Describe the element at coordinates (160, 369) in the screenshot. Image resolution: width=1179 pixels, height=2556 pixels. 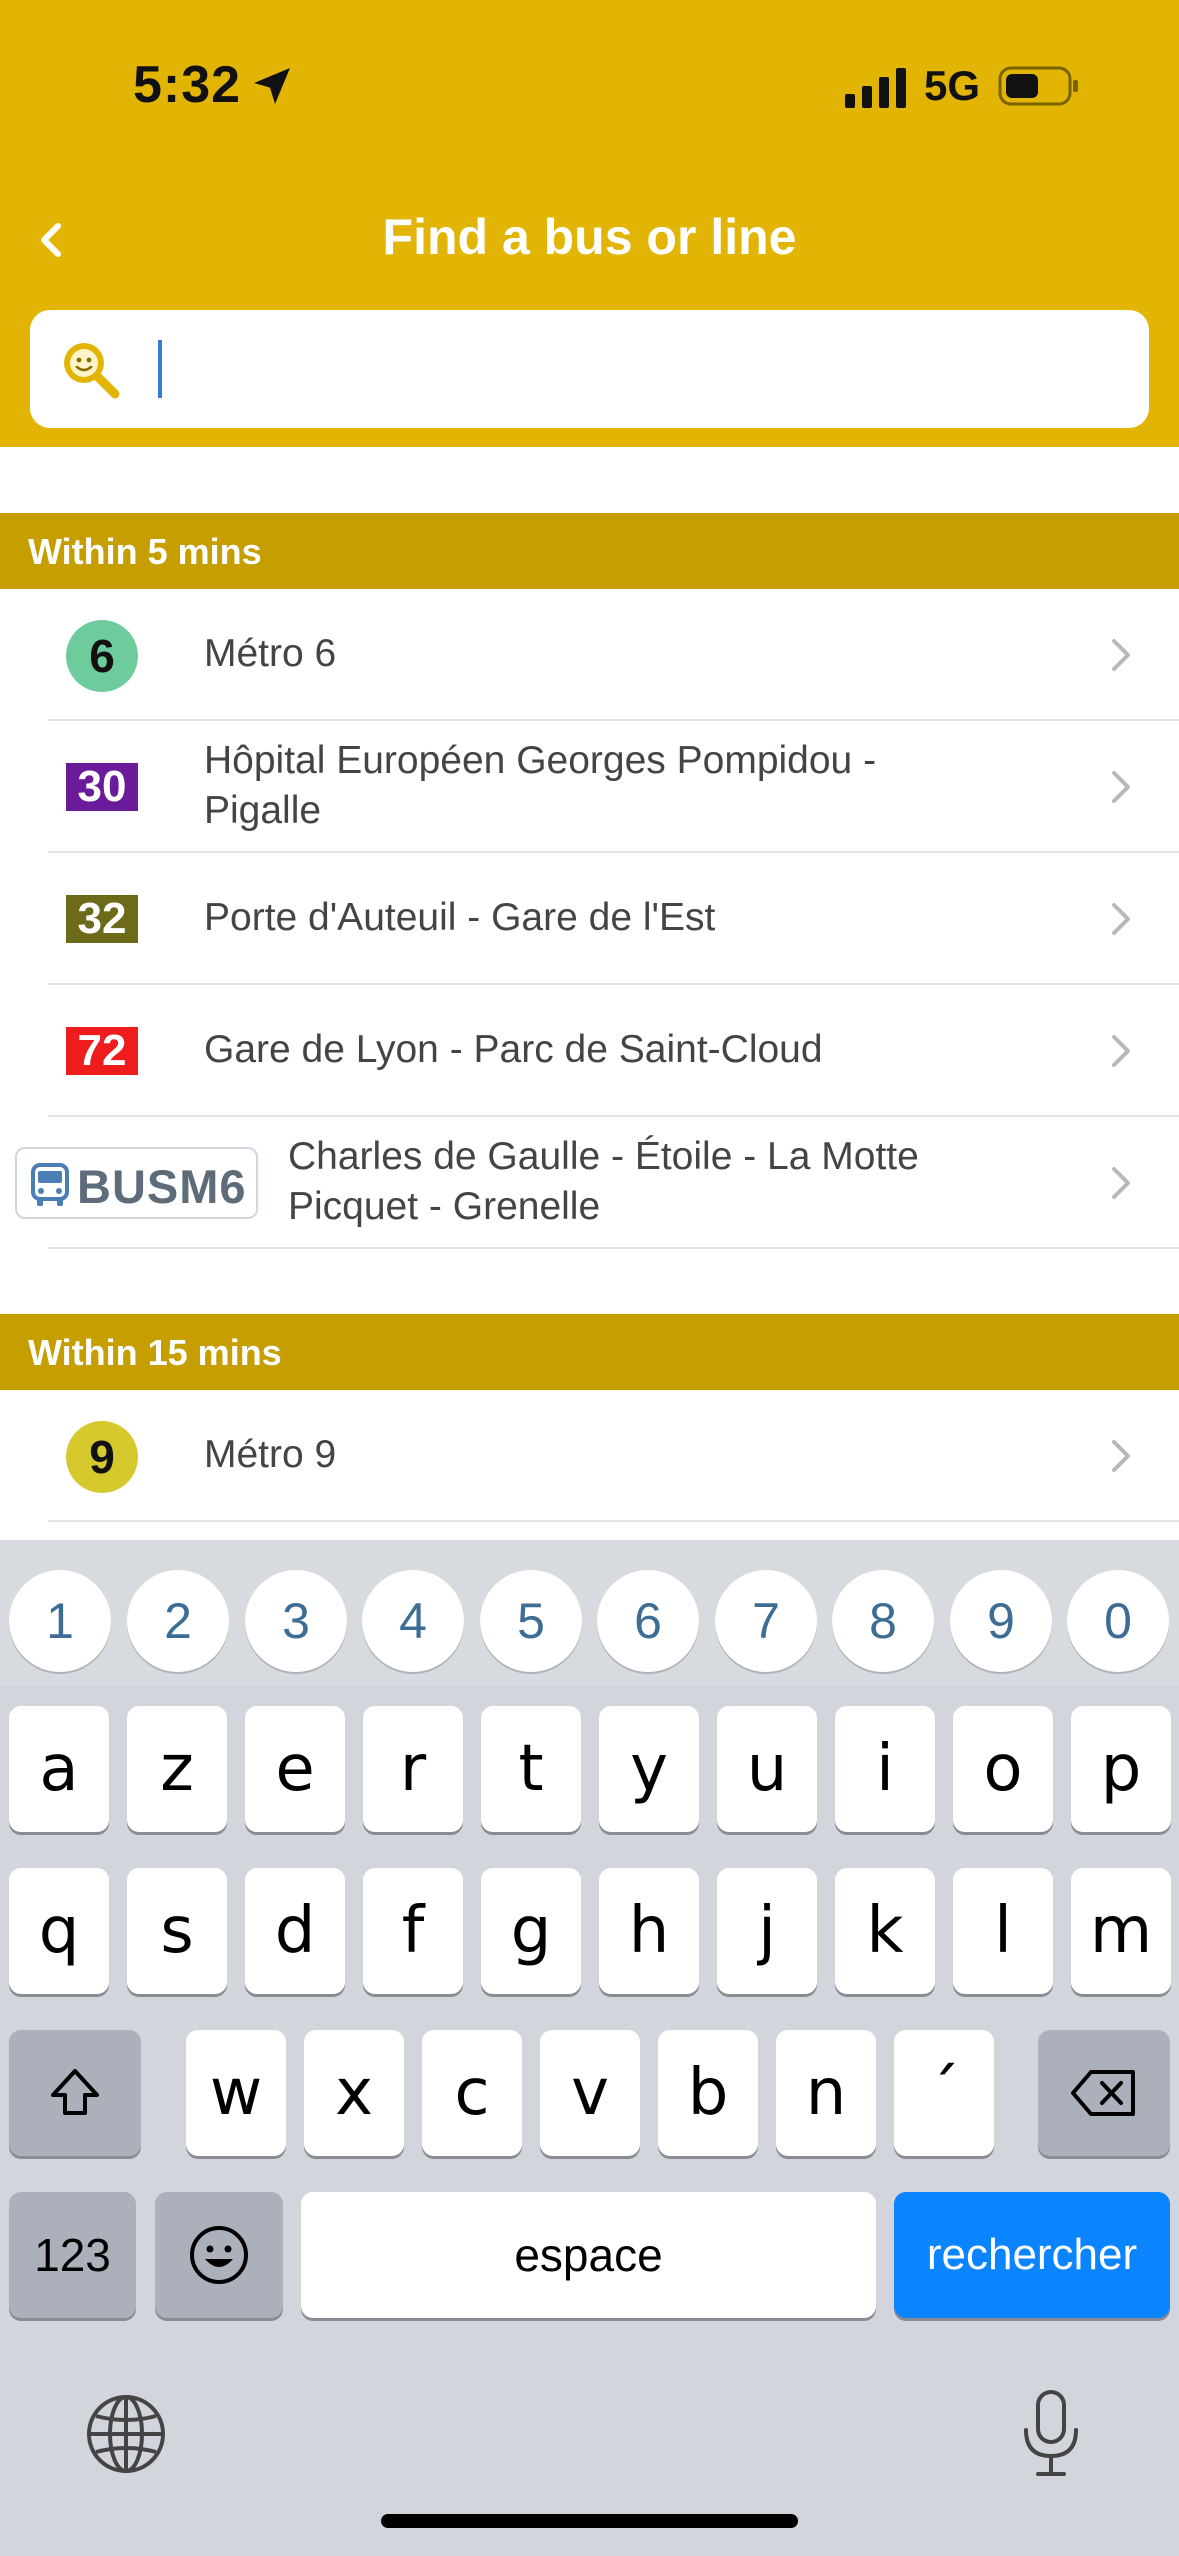
I see `text-cursor` at that location.